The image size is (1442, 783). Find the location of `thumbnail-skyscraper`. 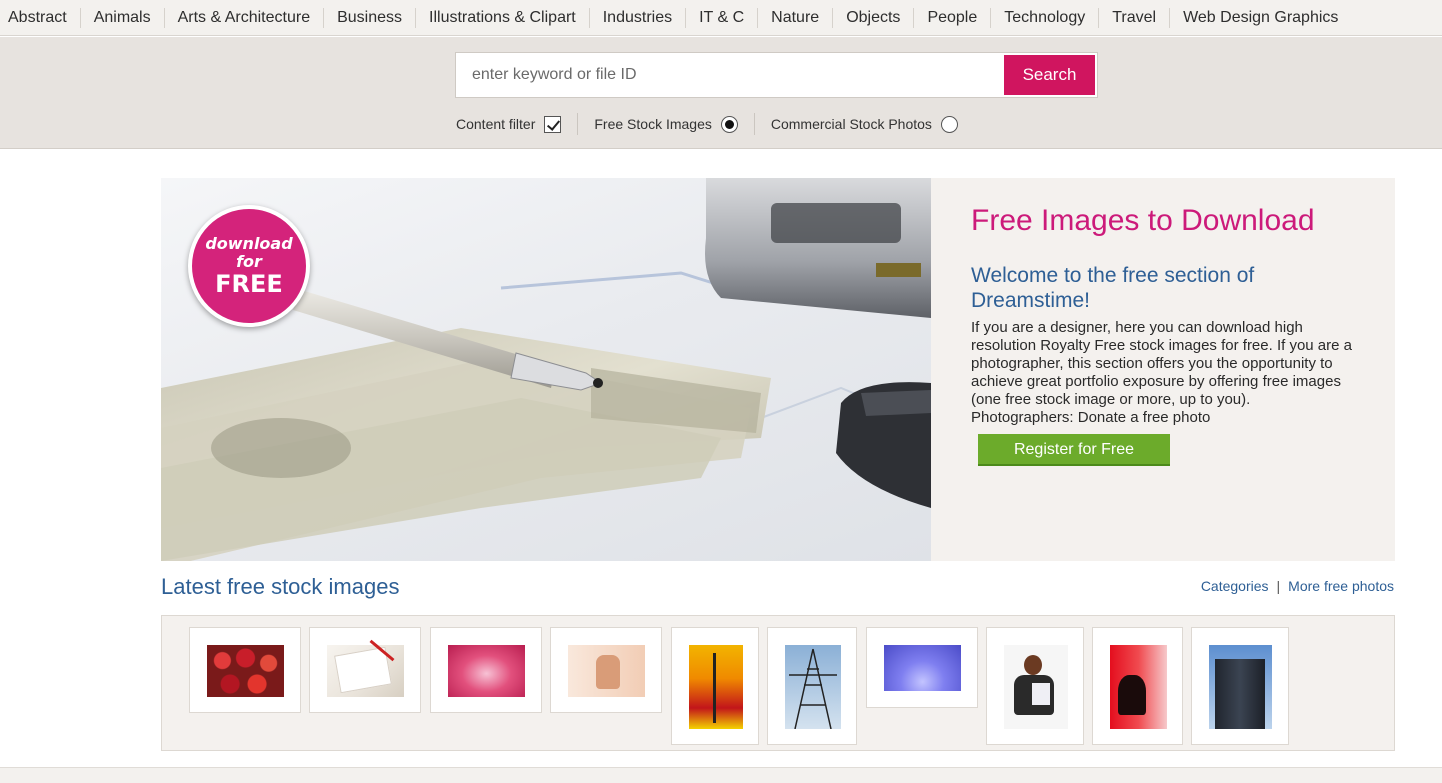

thumbnail-skyscraper is located at coordinates (1240, 686).